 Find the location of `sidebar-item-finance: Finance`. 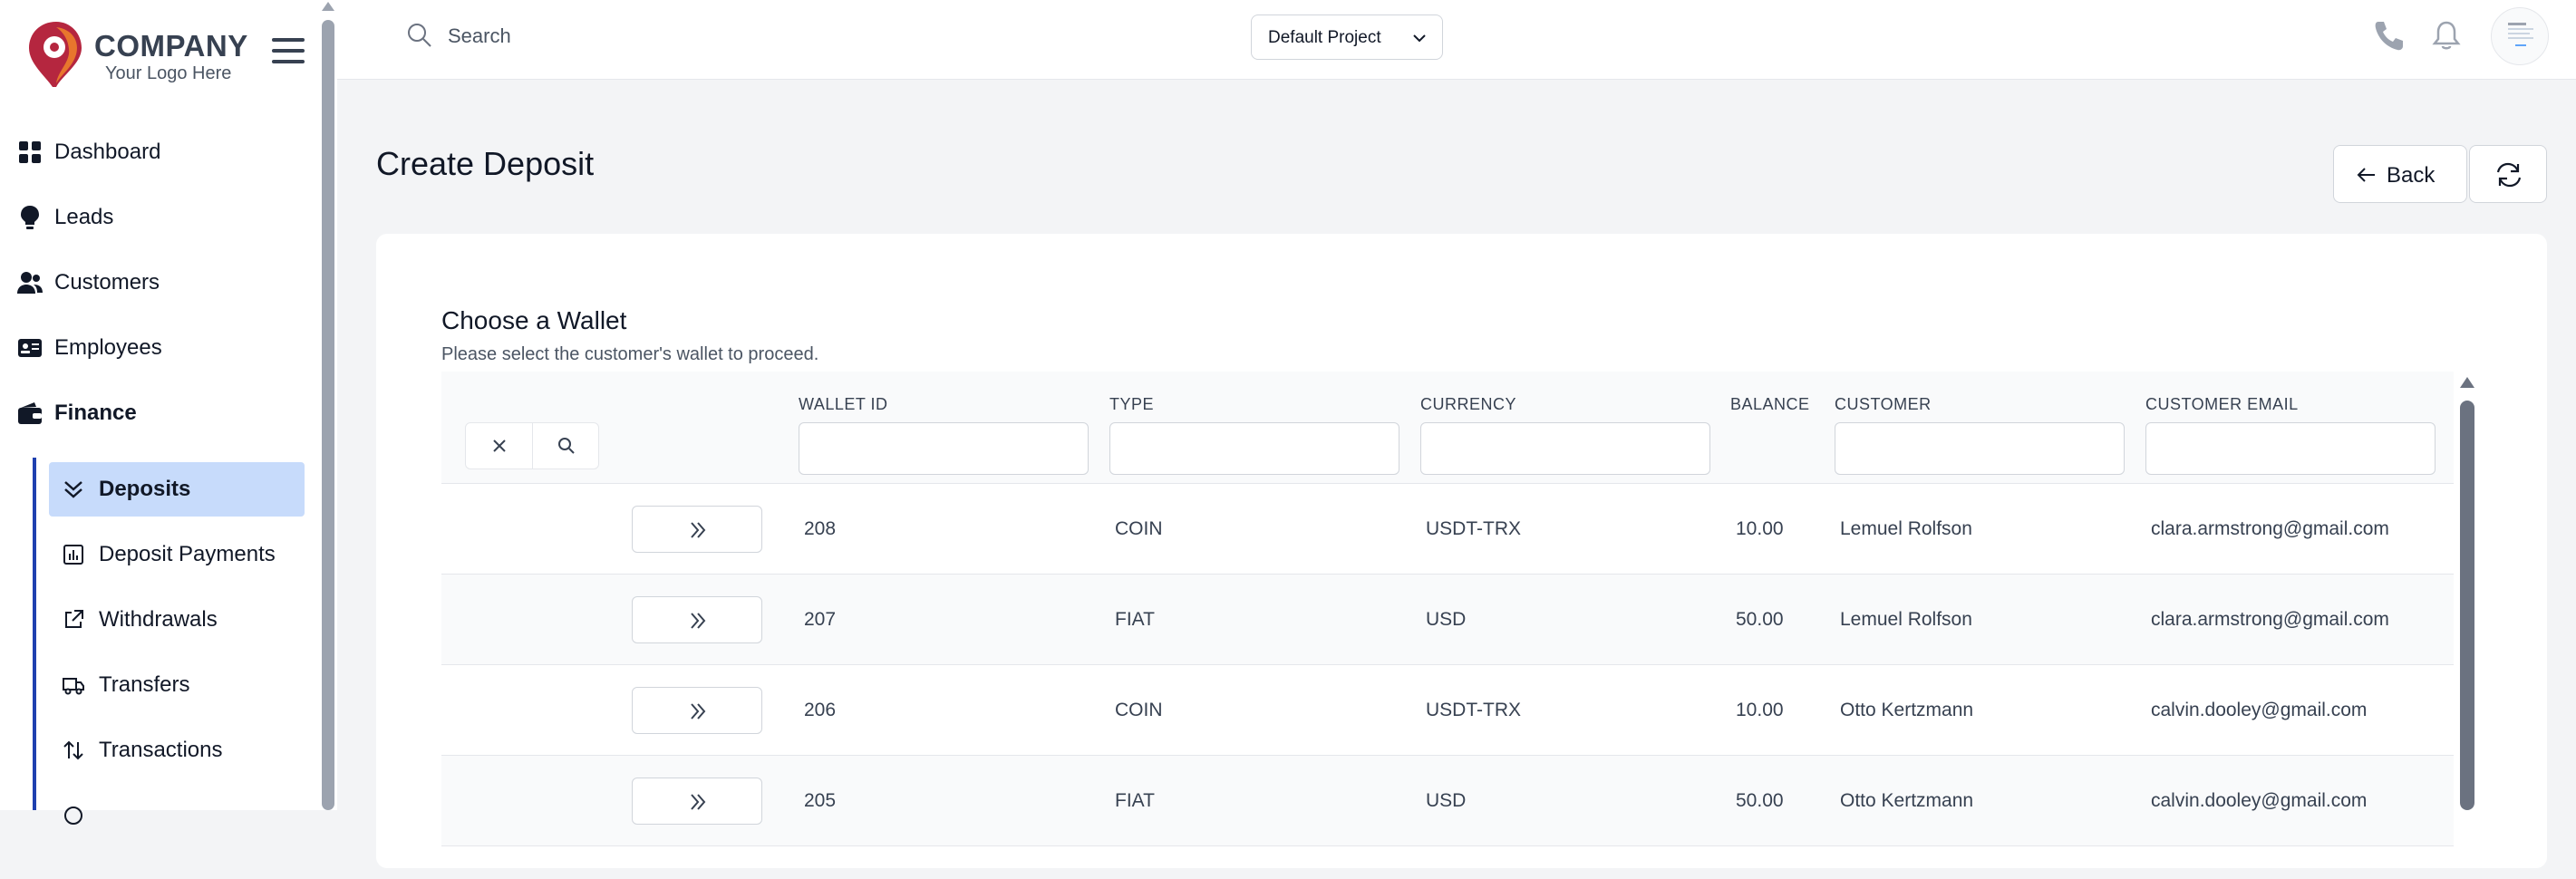

sidebar-item-finance: Finance is located at coordinates (159, 413).